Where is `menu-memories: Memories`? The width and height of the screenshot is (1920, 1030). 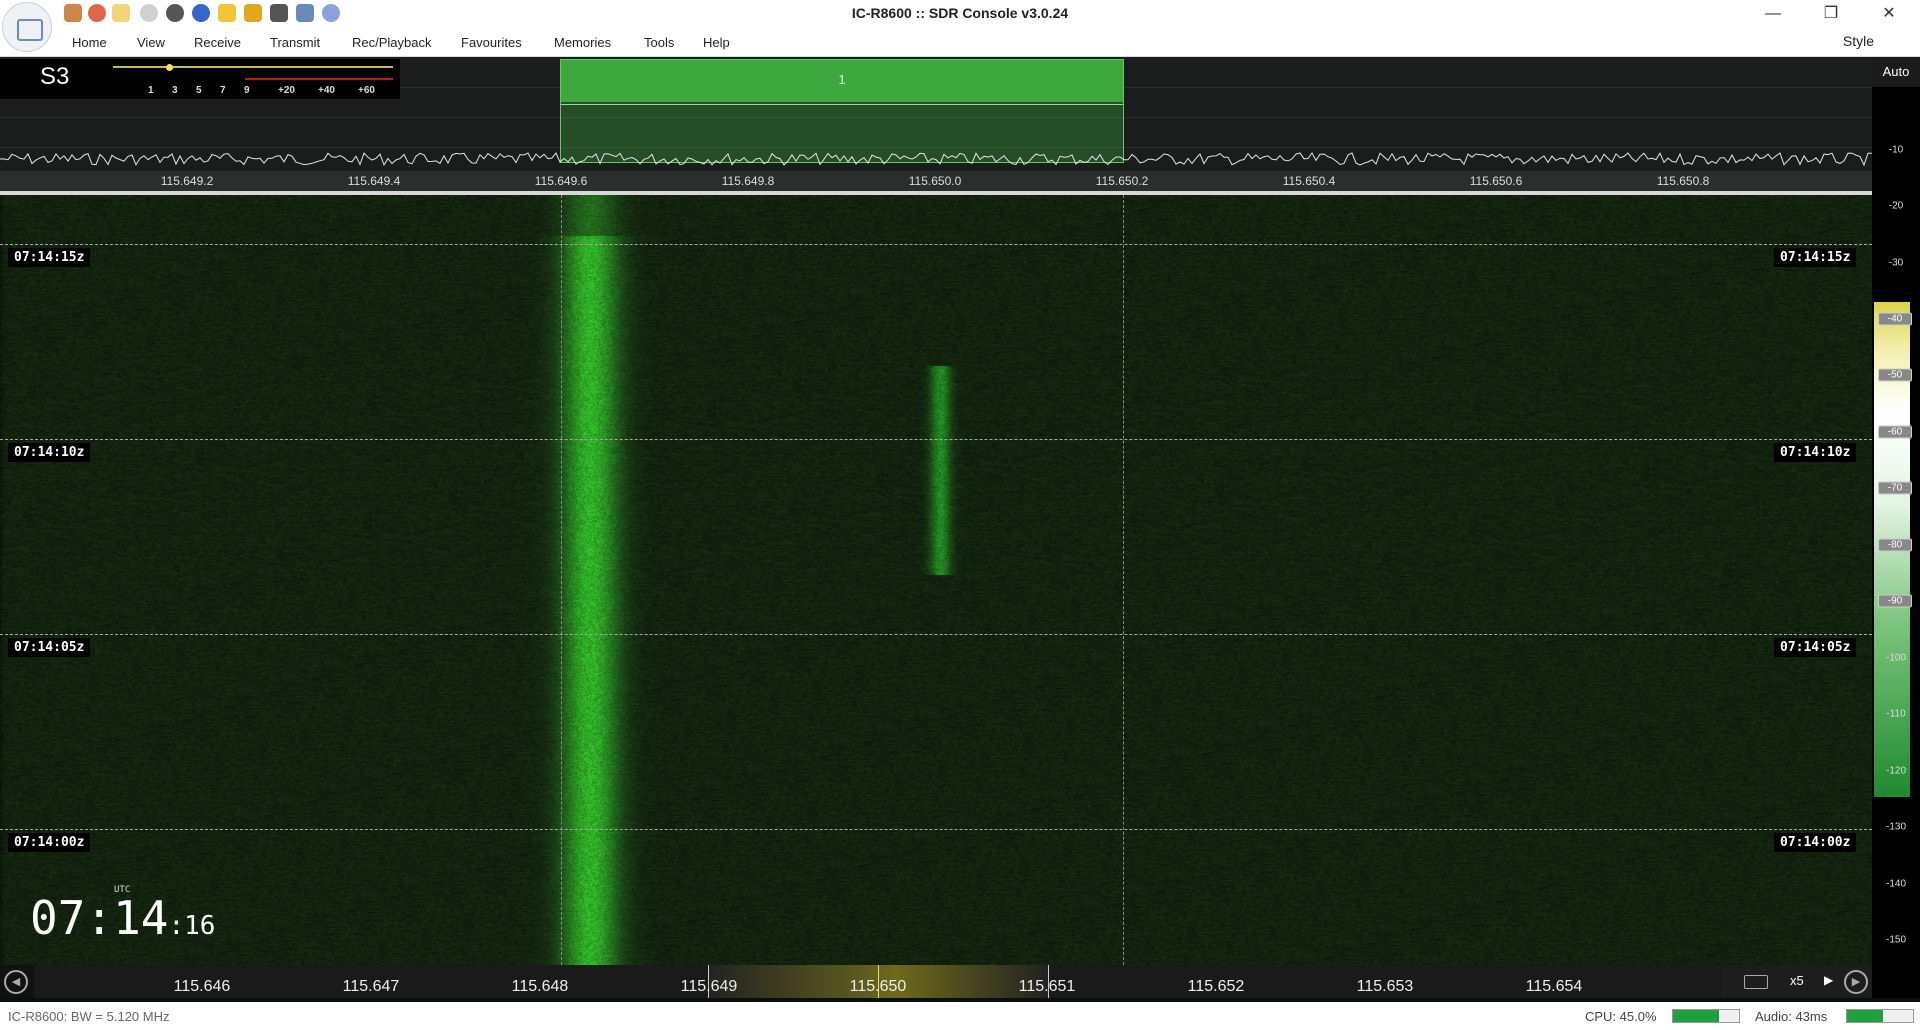
menu-memories: Memories is located at coordinates (582, 42).